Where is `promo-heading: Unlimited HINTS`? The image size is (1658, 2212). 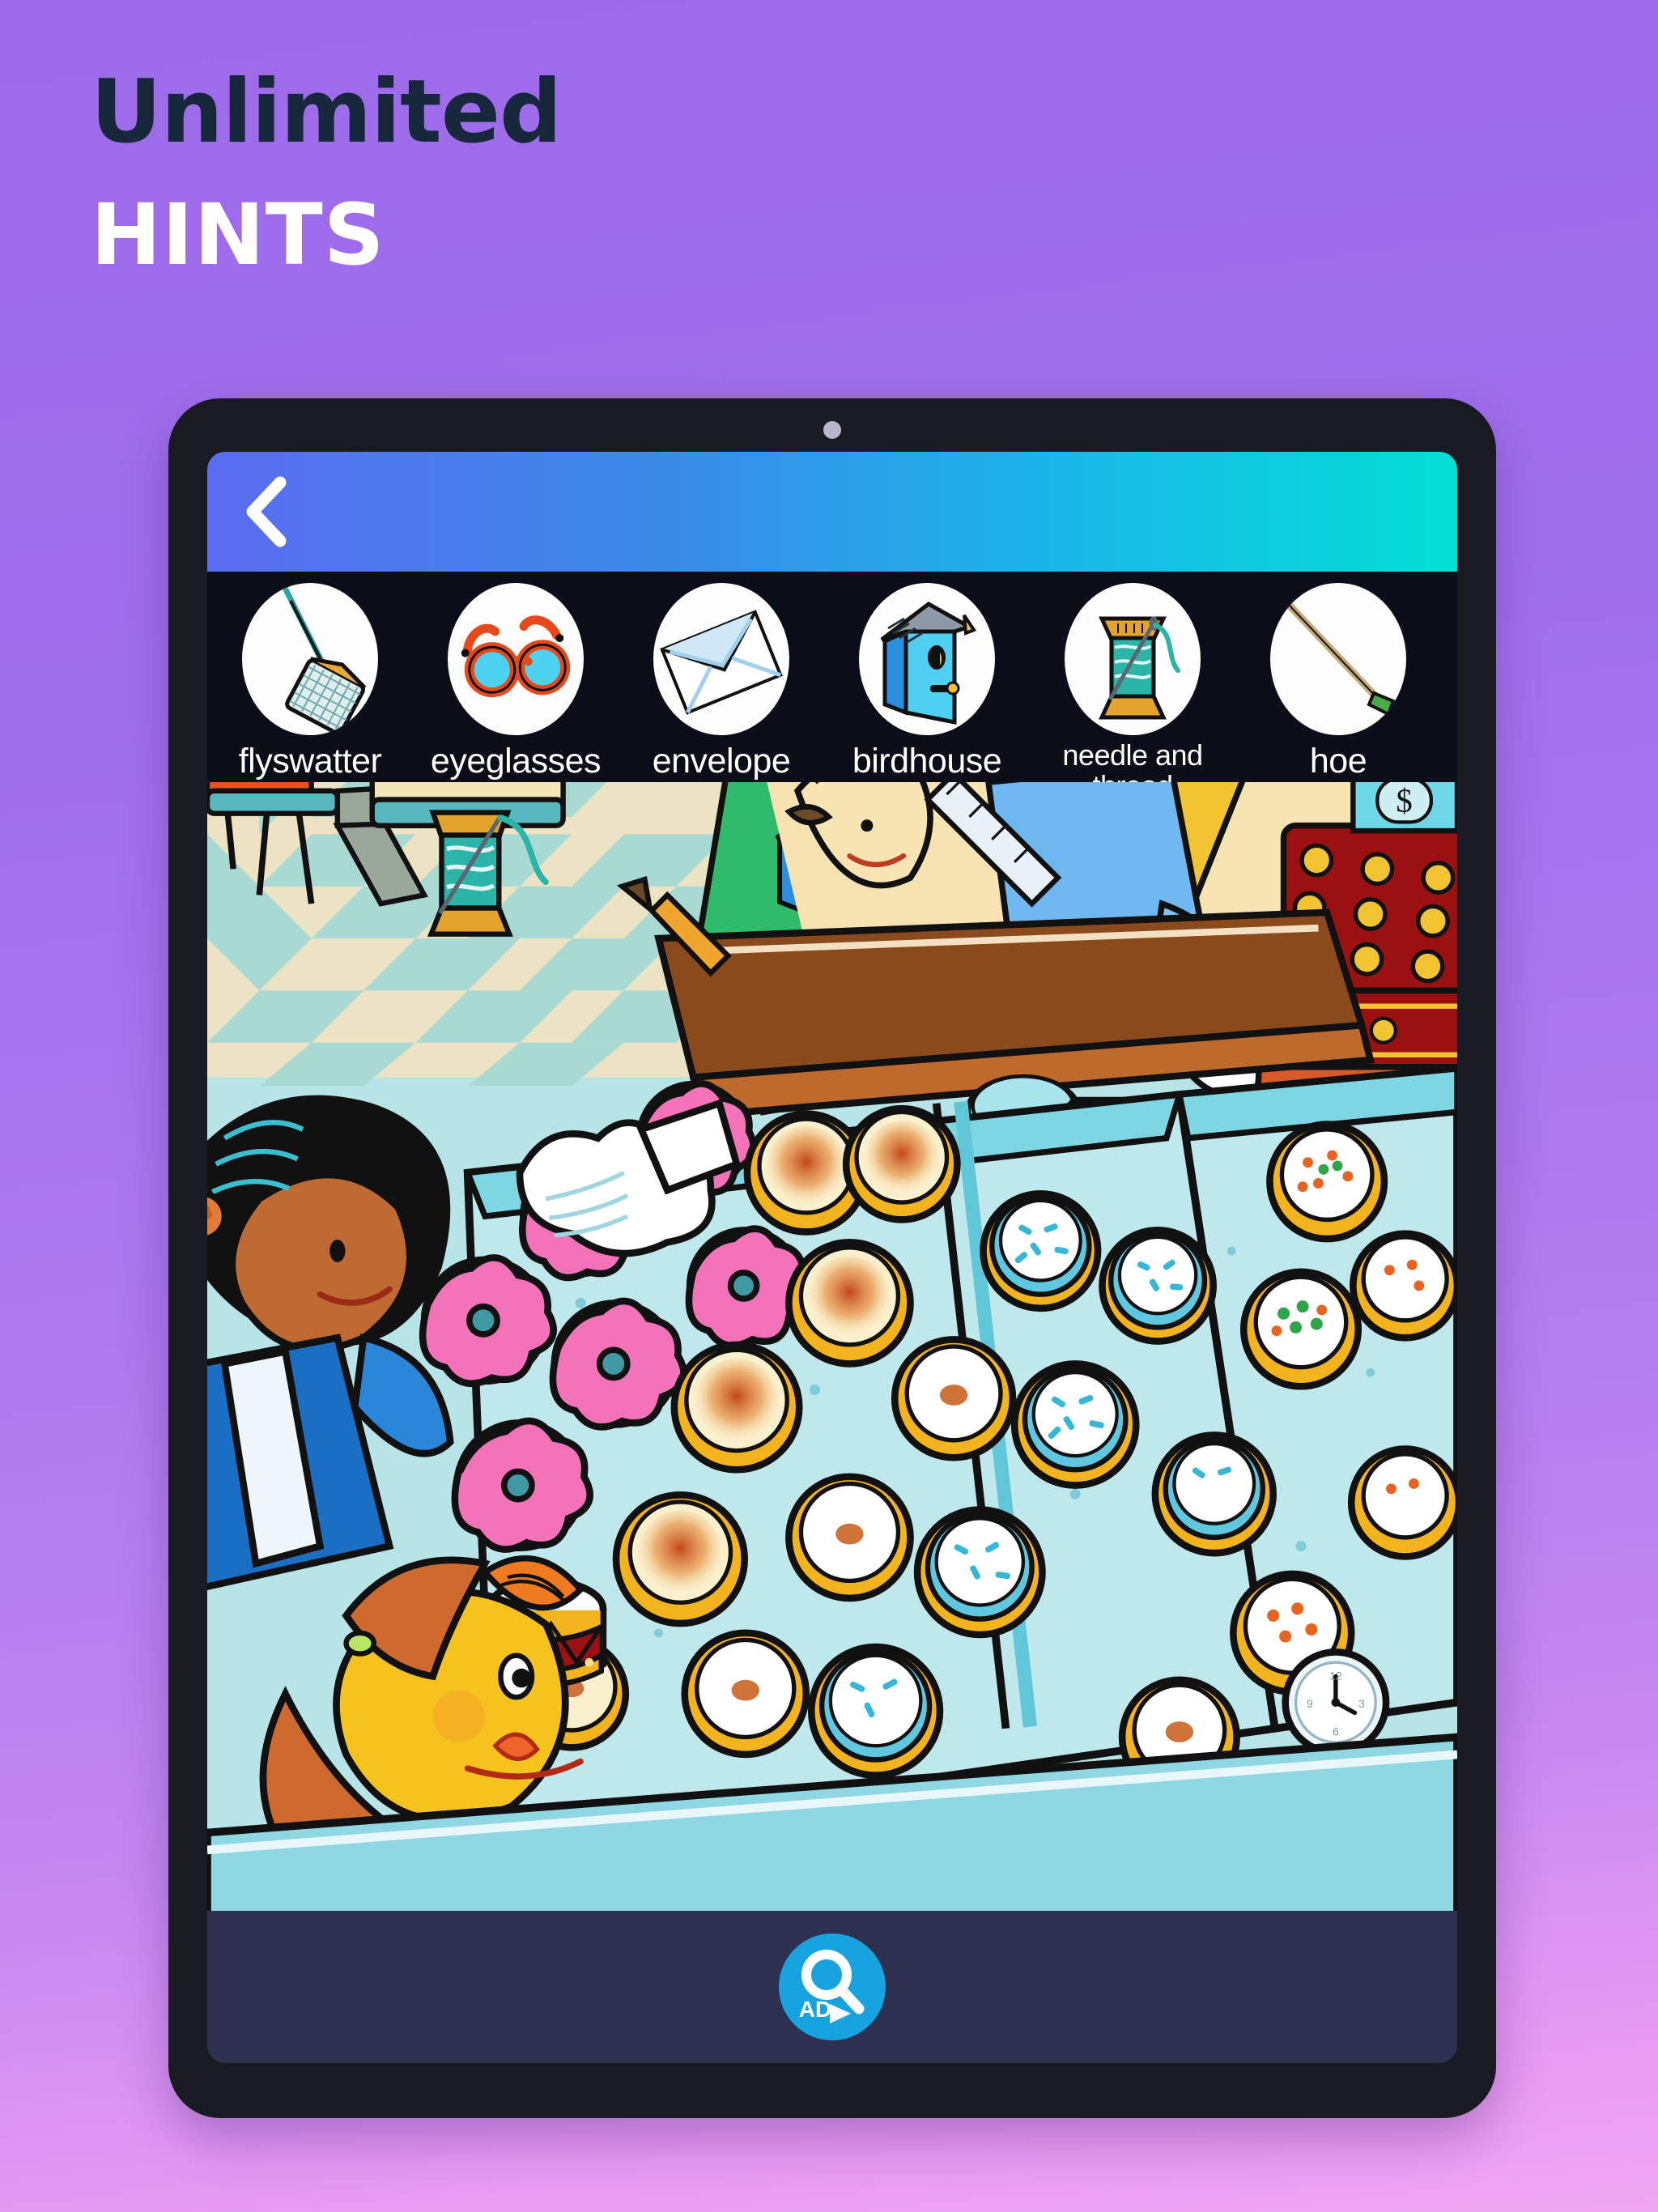
promo-heading: Unlimited HINTS is located at coordinates (536, 174).